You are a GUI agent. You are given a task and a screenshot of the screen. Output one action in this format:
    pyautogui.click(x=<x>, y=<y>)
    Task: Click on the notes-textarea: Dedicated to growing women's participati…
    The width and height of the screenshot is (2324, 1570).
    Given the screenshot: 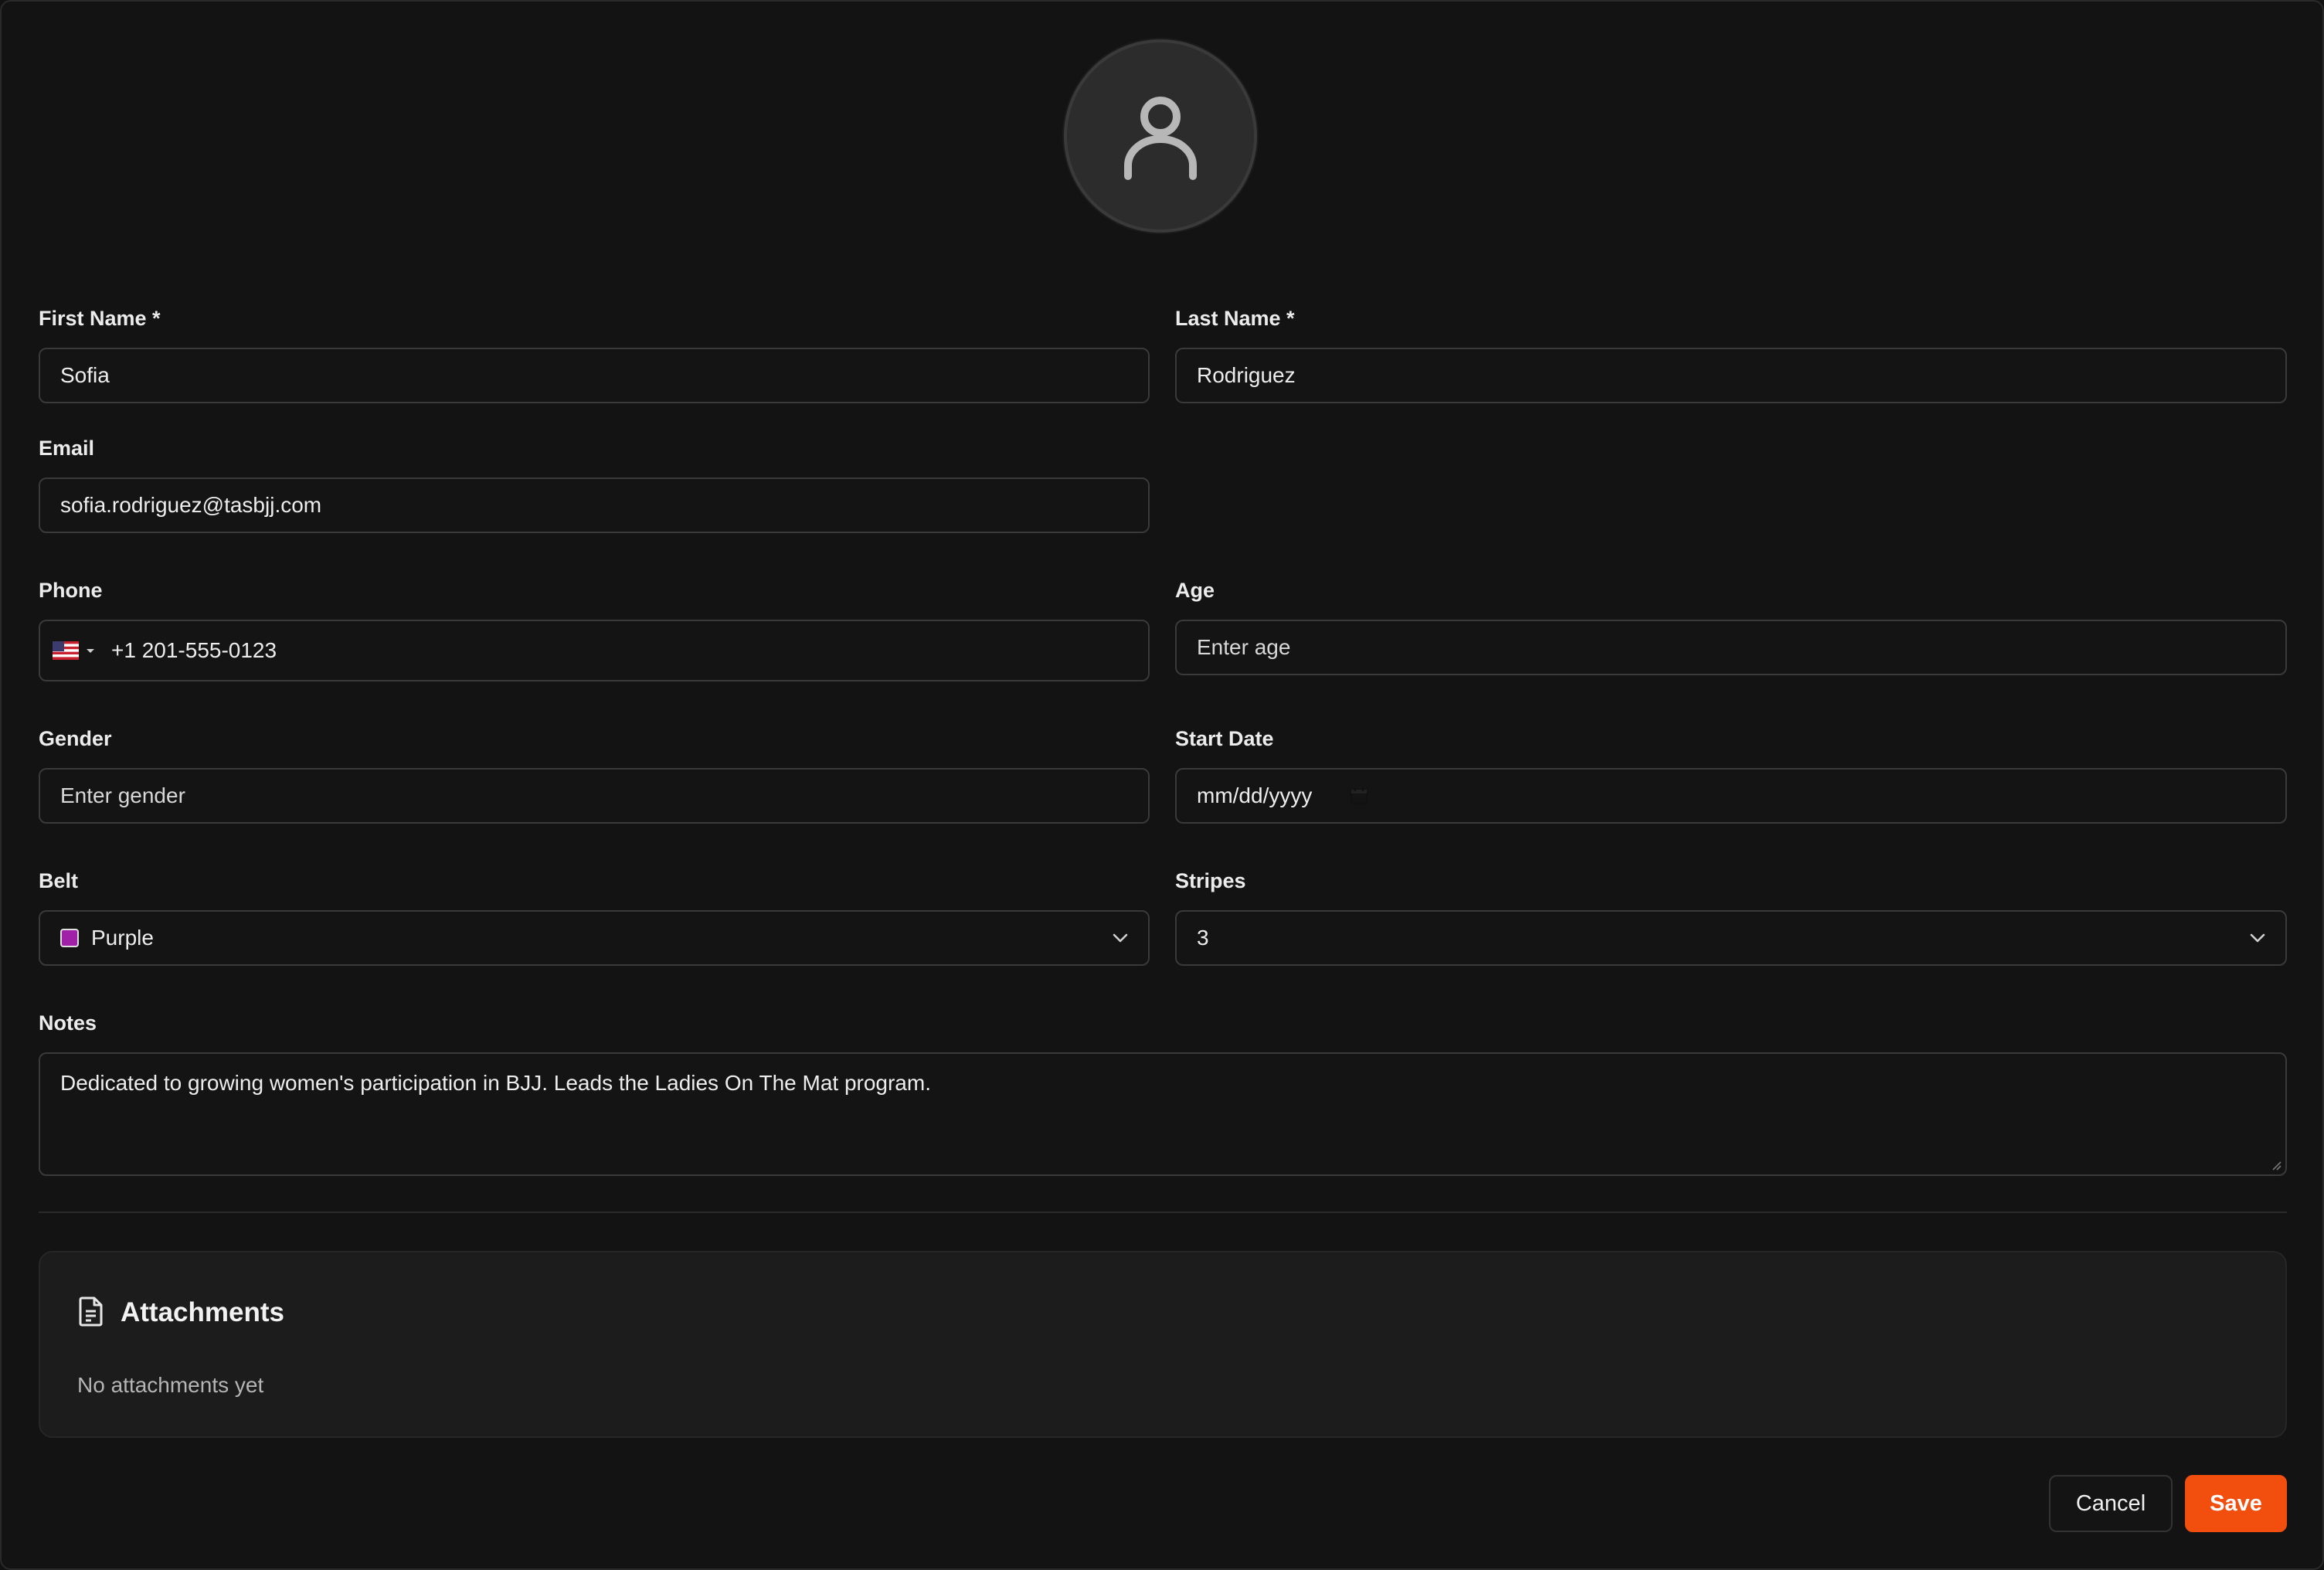 What is the action you would take?
    pyautogui.click(x=1163, y=1114)
    